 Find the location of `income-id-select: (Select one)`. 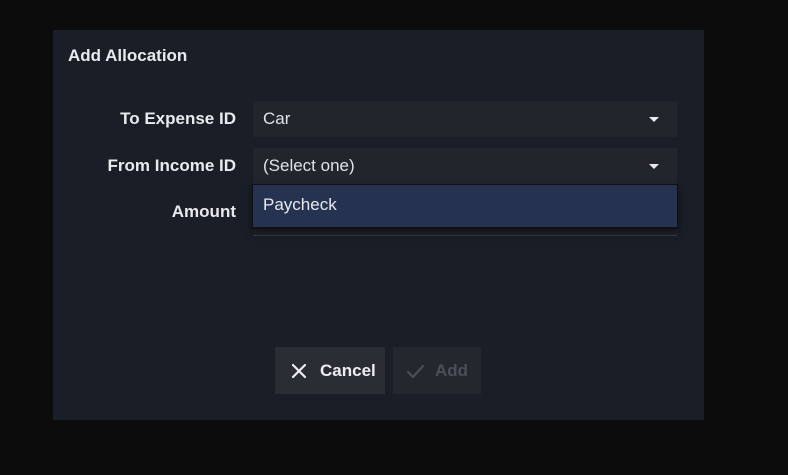

income-id-select: (Select one) is located at coordinates (465, 166).